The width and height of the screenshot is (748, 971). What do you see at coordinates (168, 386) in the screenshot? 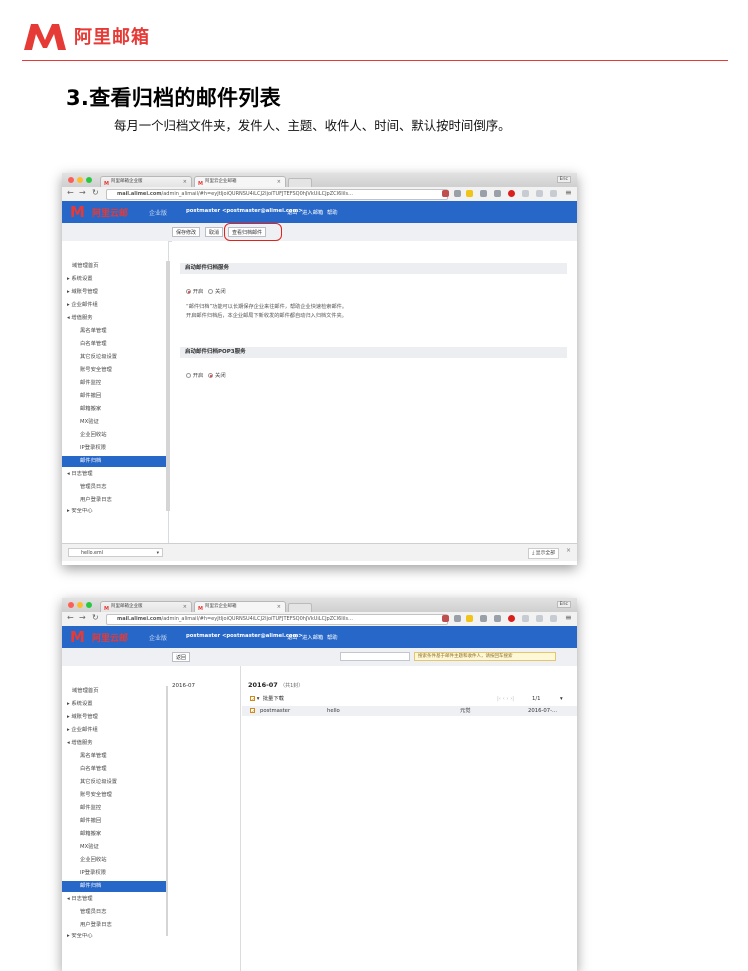
I see `sidebar-scrollbar` at bounding box center [168, 386].